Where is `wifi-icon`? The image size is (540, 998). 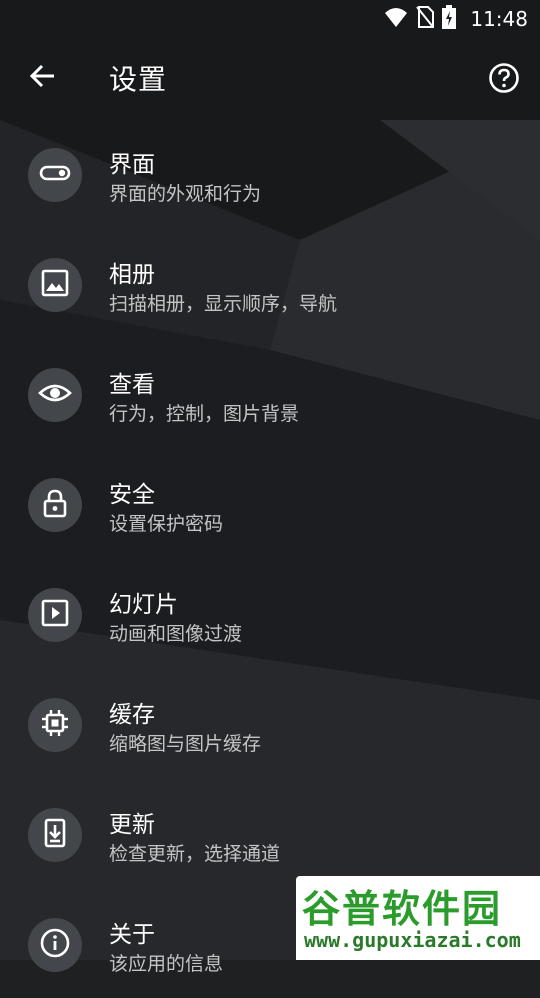
wifi-icon is located at coordinates (396, 19).